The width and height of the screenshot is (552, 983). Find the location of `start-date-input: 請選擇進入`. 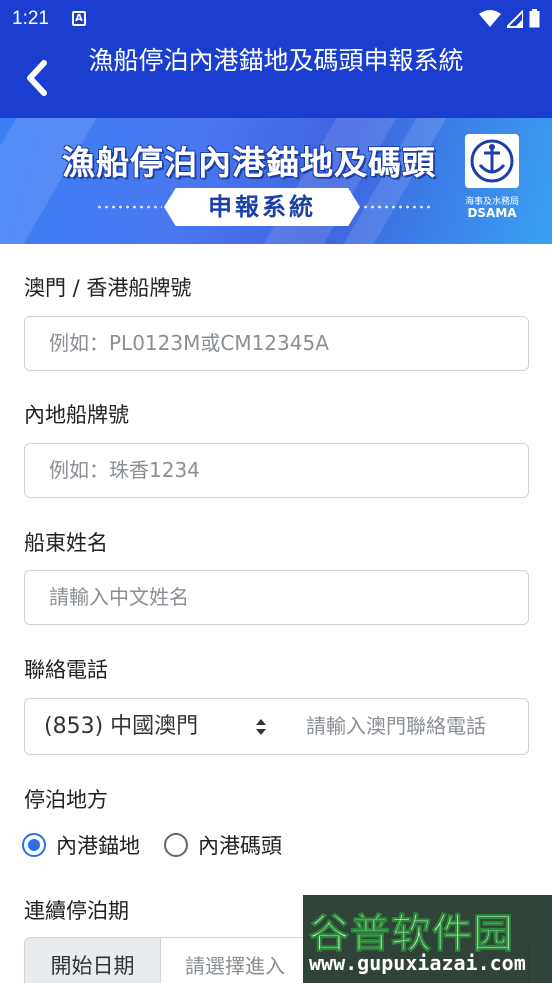

start-date-input: 請選擇進入 is located at coordinates (235, 960).